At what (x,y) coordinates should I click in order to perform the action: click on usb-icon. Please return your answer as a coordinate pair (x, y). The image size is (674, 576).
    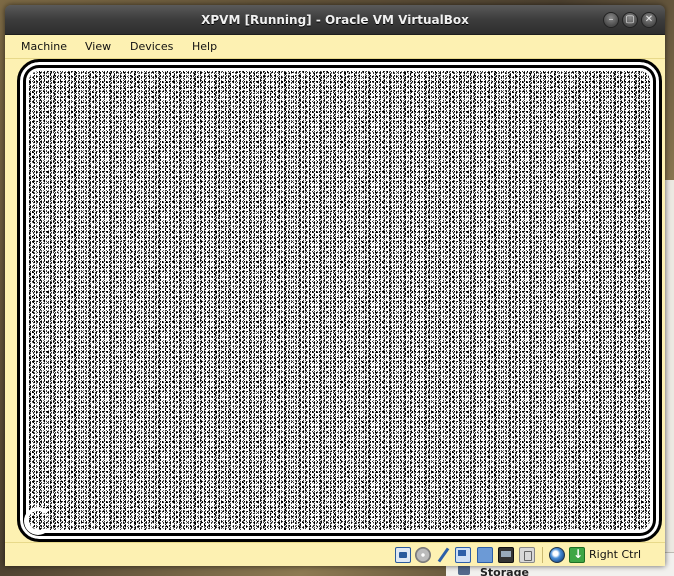
    Looking at the image, I should click on (443, 555).